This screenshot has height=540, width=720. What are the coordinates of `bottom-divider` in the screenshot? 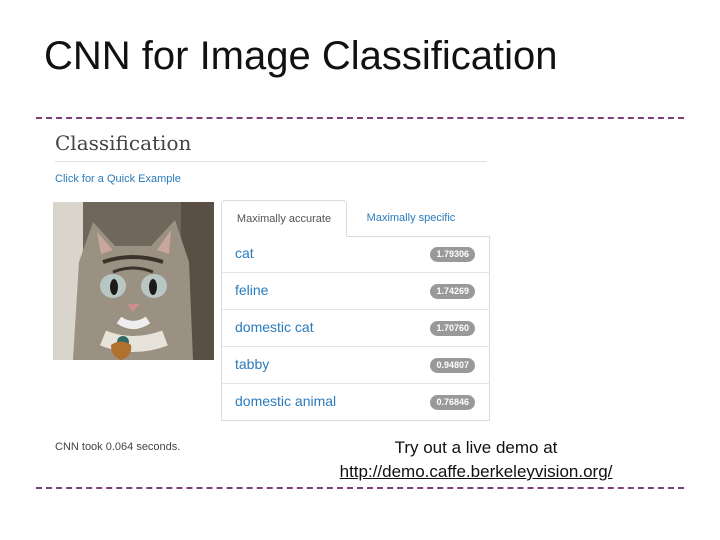 It's located at (360, 488).